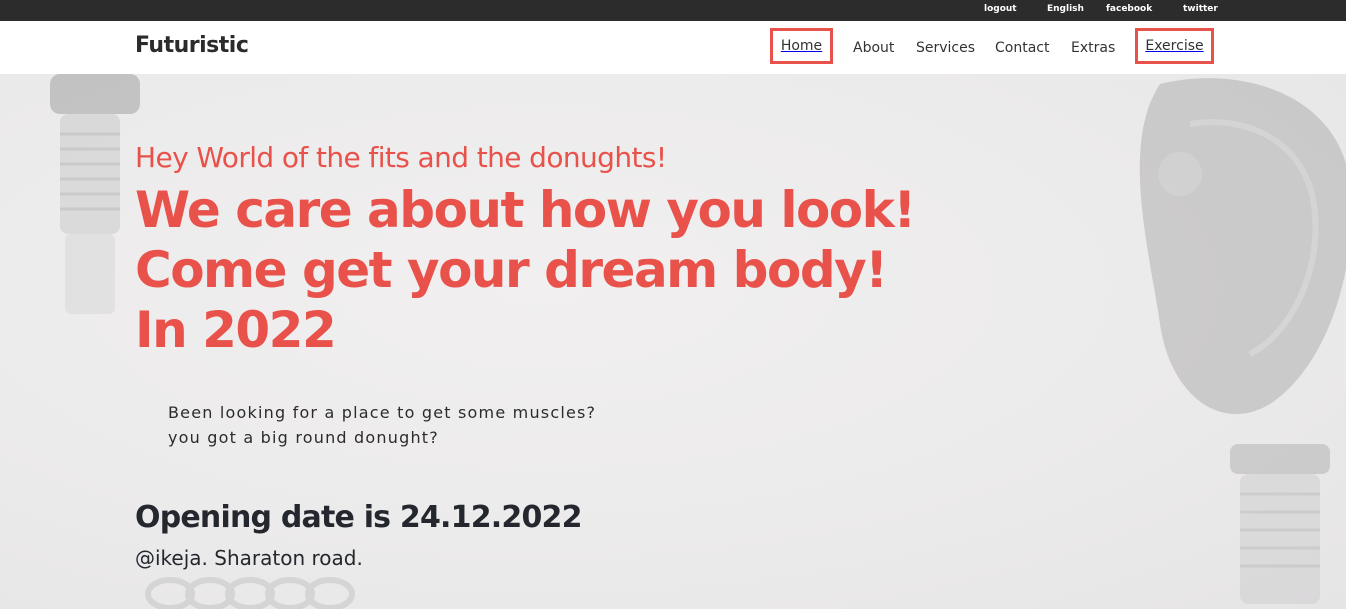 The width and height of the screenshot is (1346, 609). Describe the element at coordinates (236, 330) in the screenshot. I see `hero-headline-line-3: In 2022` at that location.